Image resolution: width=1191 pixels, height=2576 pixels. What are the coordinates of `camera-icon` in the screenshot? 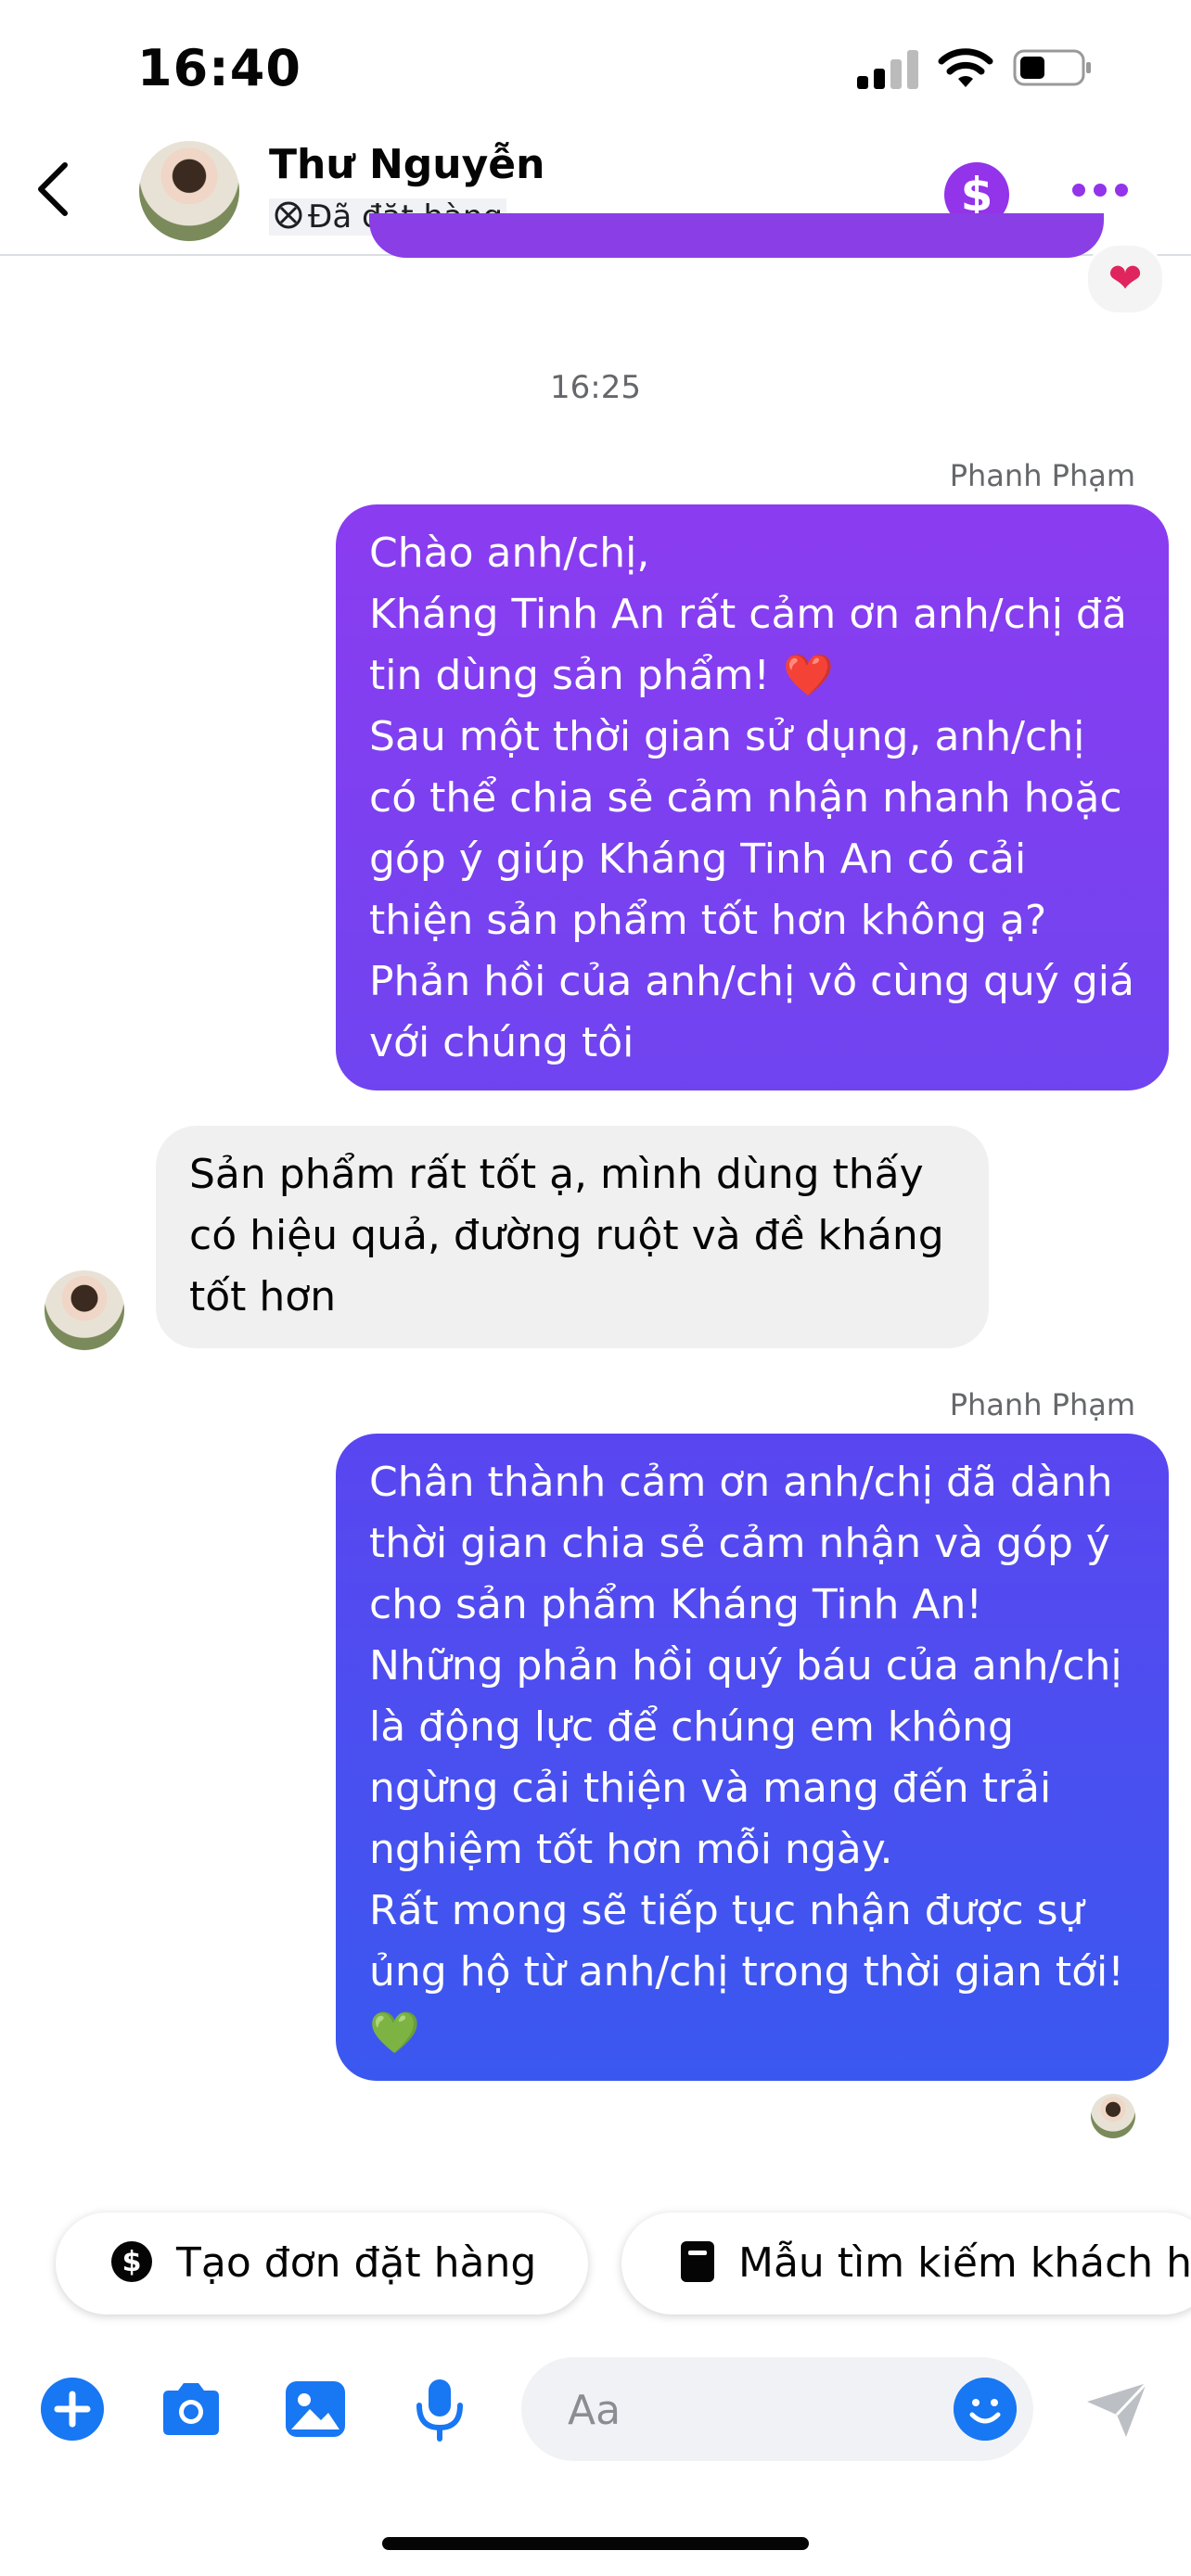 It's located at (191, 2409).